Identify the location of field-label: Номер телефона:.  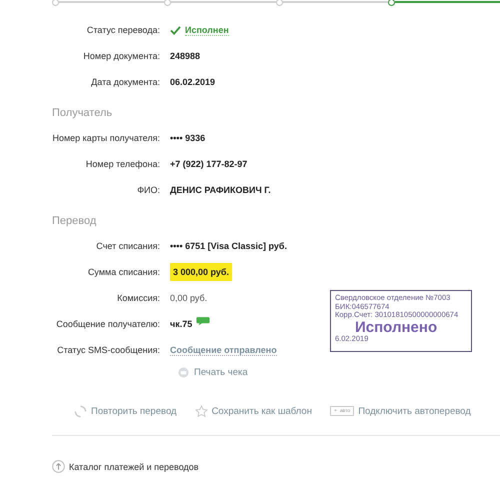
(122, 164).